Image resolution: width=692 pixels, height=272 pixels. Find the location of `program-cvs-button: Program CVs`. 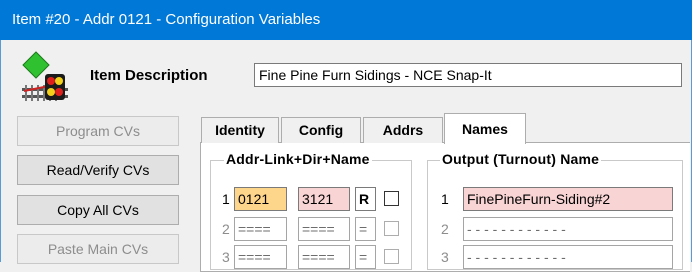

program-cvs-button: Program CVs is located at coordinates (98, 131).